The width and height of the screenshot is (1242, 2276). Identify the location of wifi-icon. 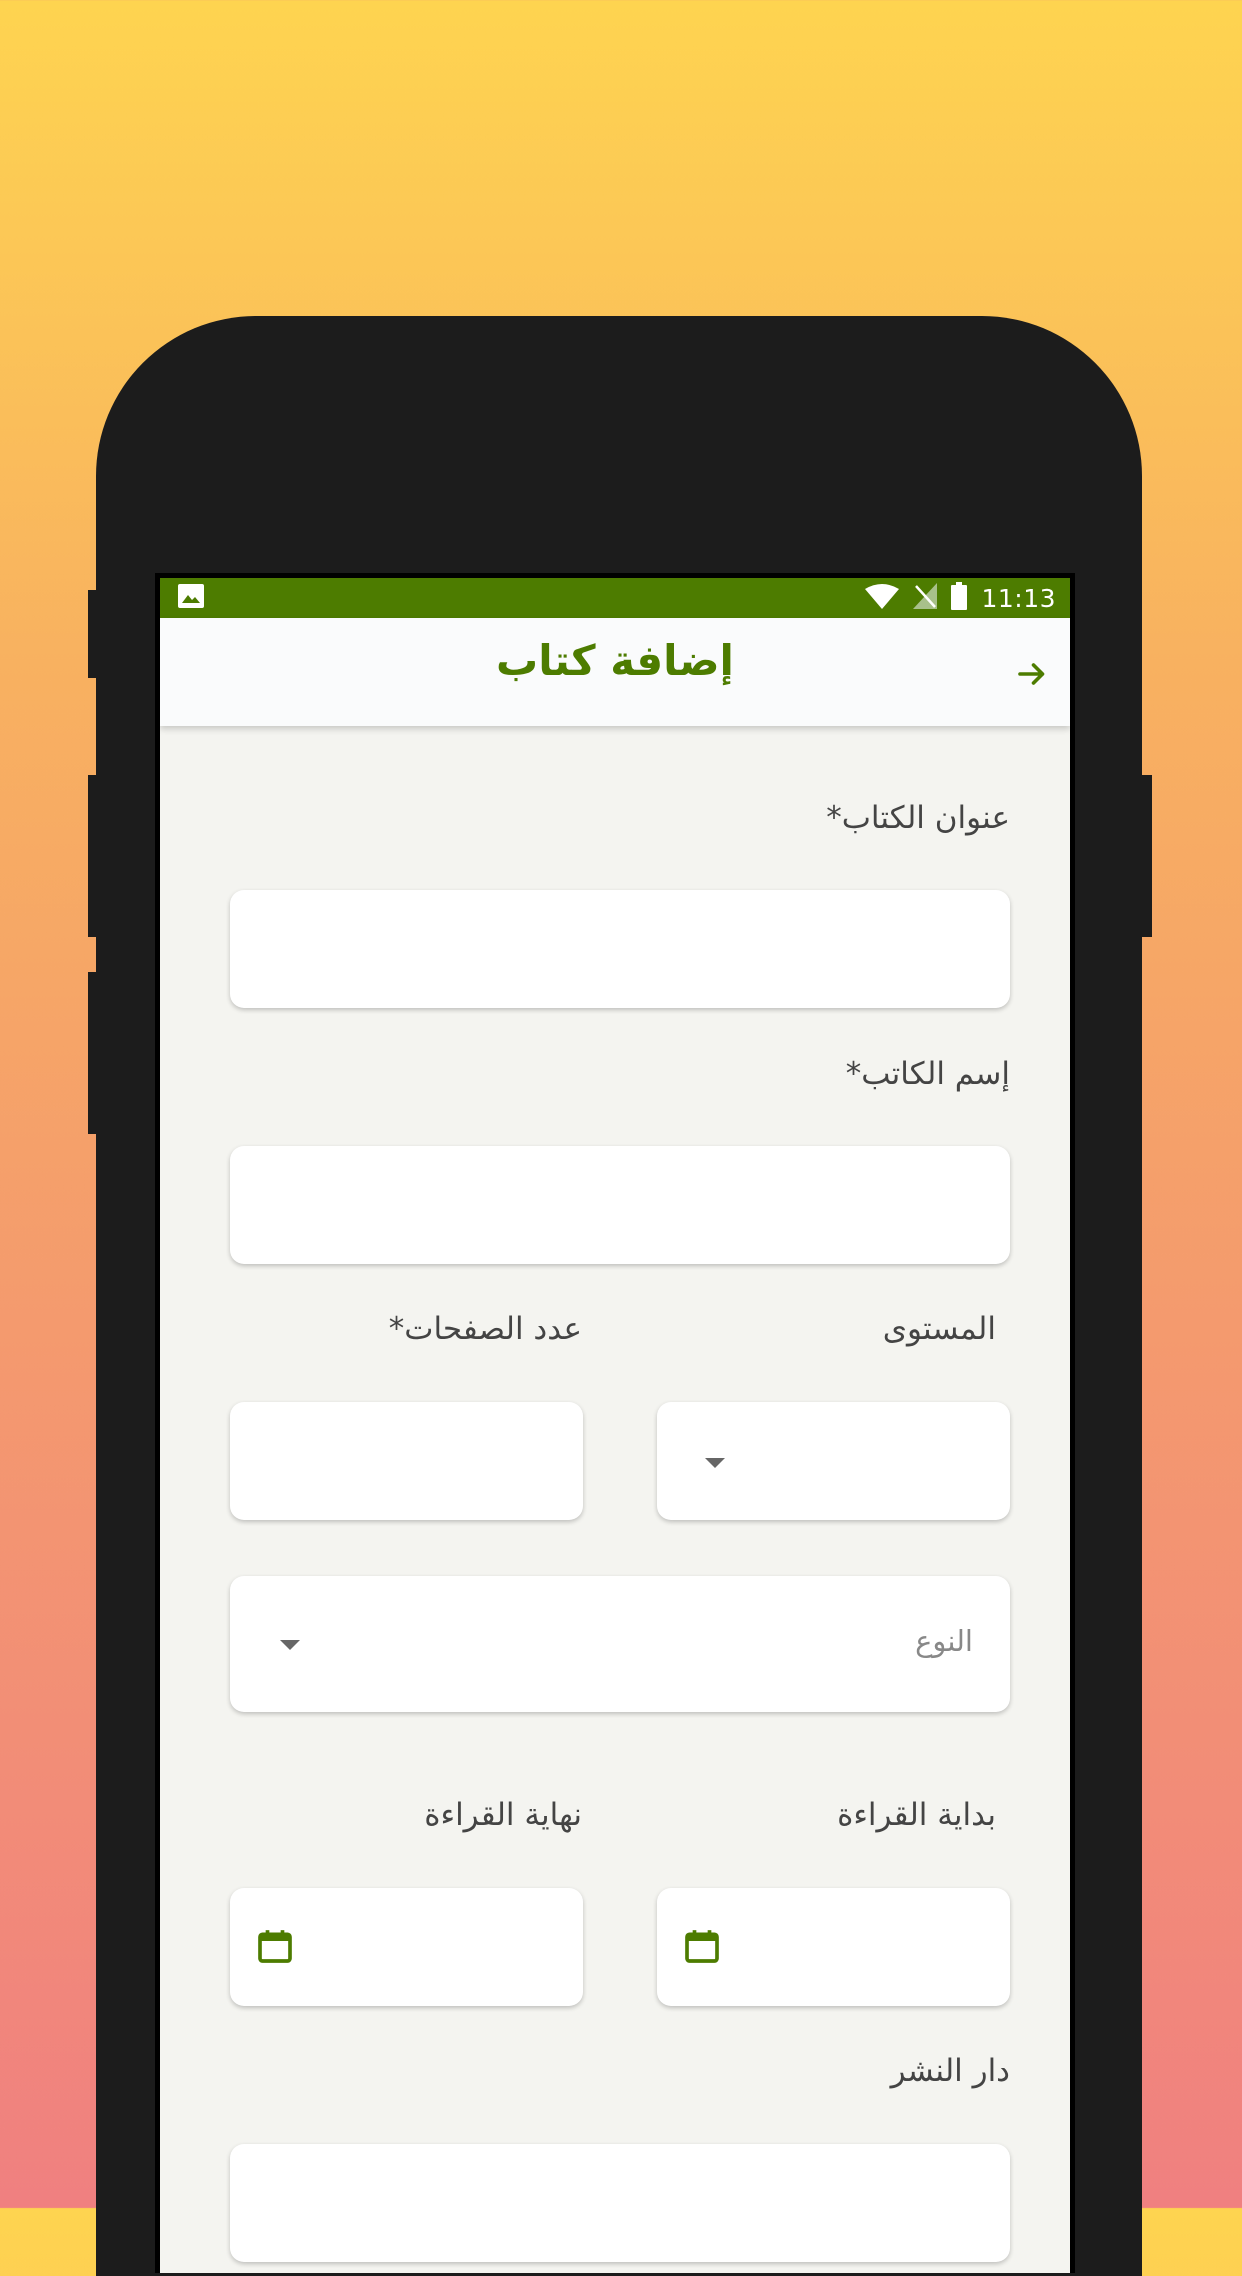
(882, 598).